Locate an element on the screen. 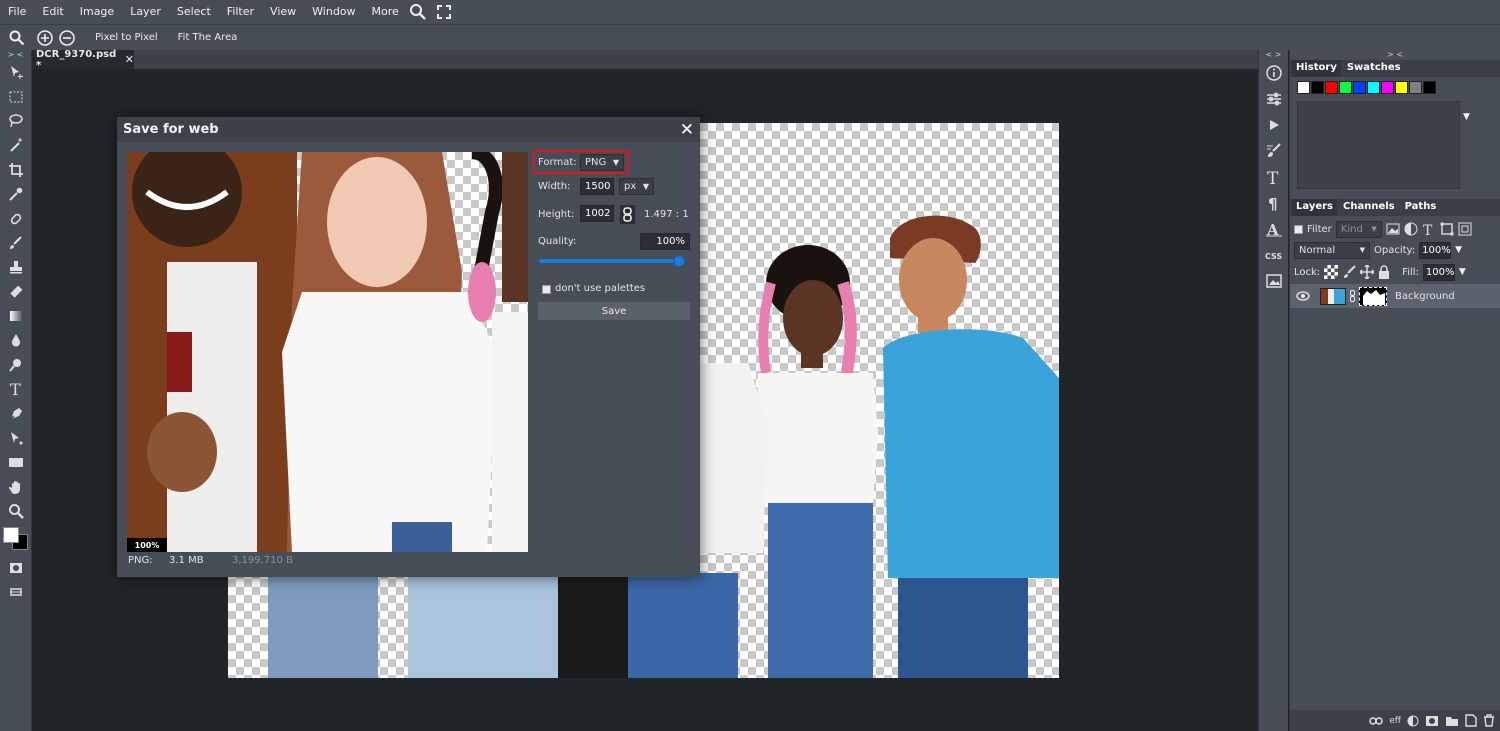 The image size is (1500, 731). rectangle-tool-icon is located at coordinates (16, 462).